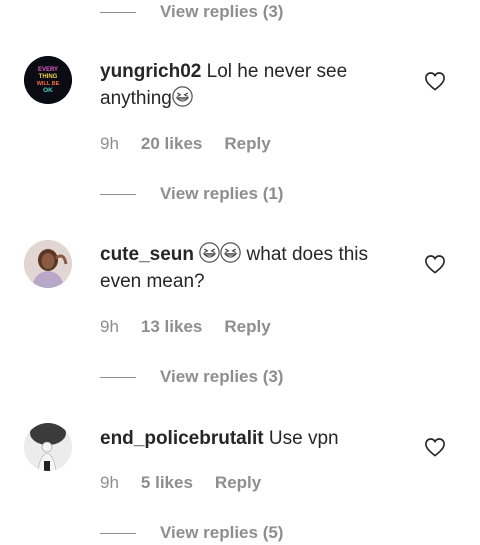 The width and height of the screenshot is (480, 545). I want to click on comment-meta: 9h 5 likes Reply, so click(180, 483).